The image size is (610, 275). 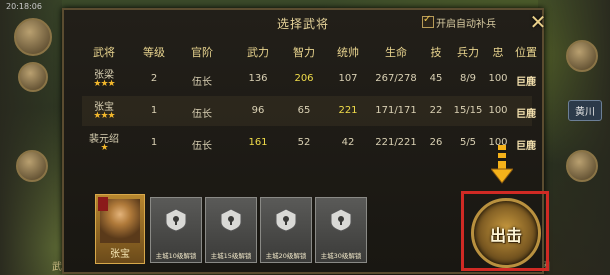 I want to click on column-header: 官阶, so click(x=202, y=52).